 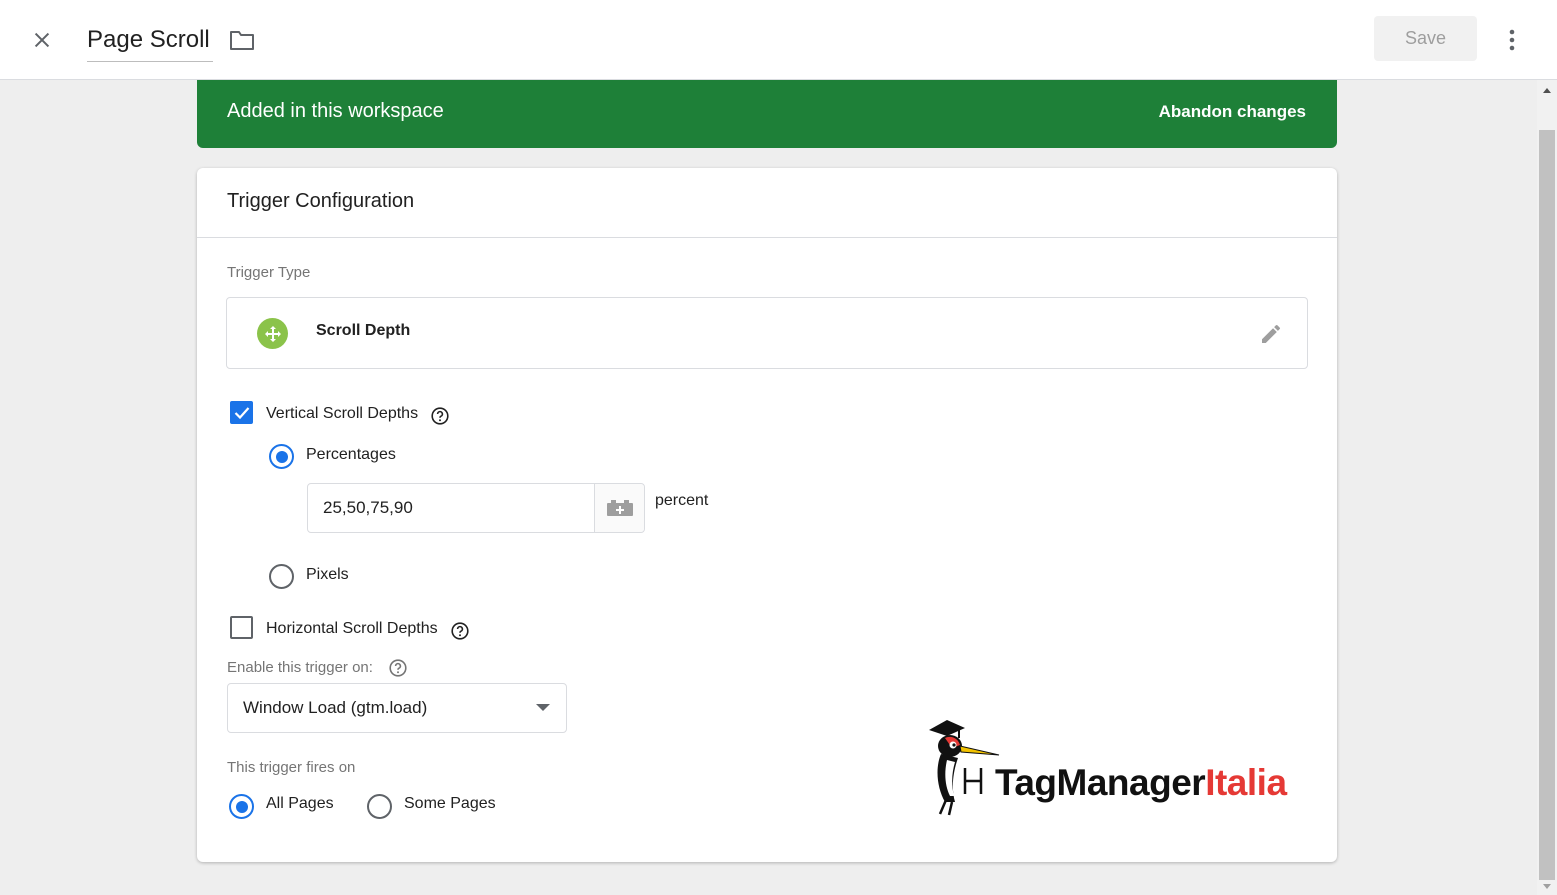 I want to click on dropdown-arrow-icon, so click(x=543, y=707).